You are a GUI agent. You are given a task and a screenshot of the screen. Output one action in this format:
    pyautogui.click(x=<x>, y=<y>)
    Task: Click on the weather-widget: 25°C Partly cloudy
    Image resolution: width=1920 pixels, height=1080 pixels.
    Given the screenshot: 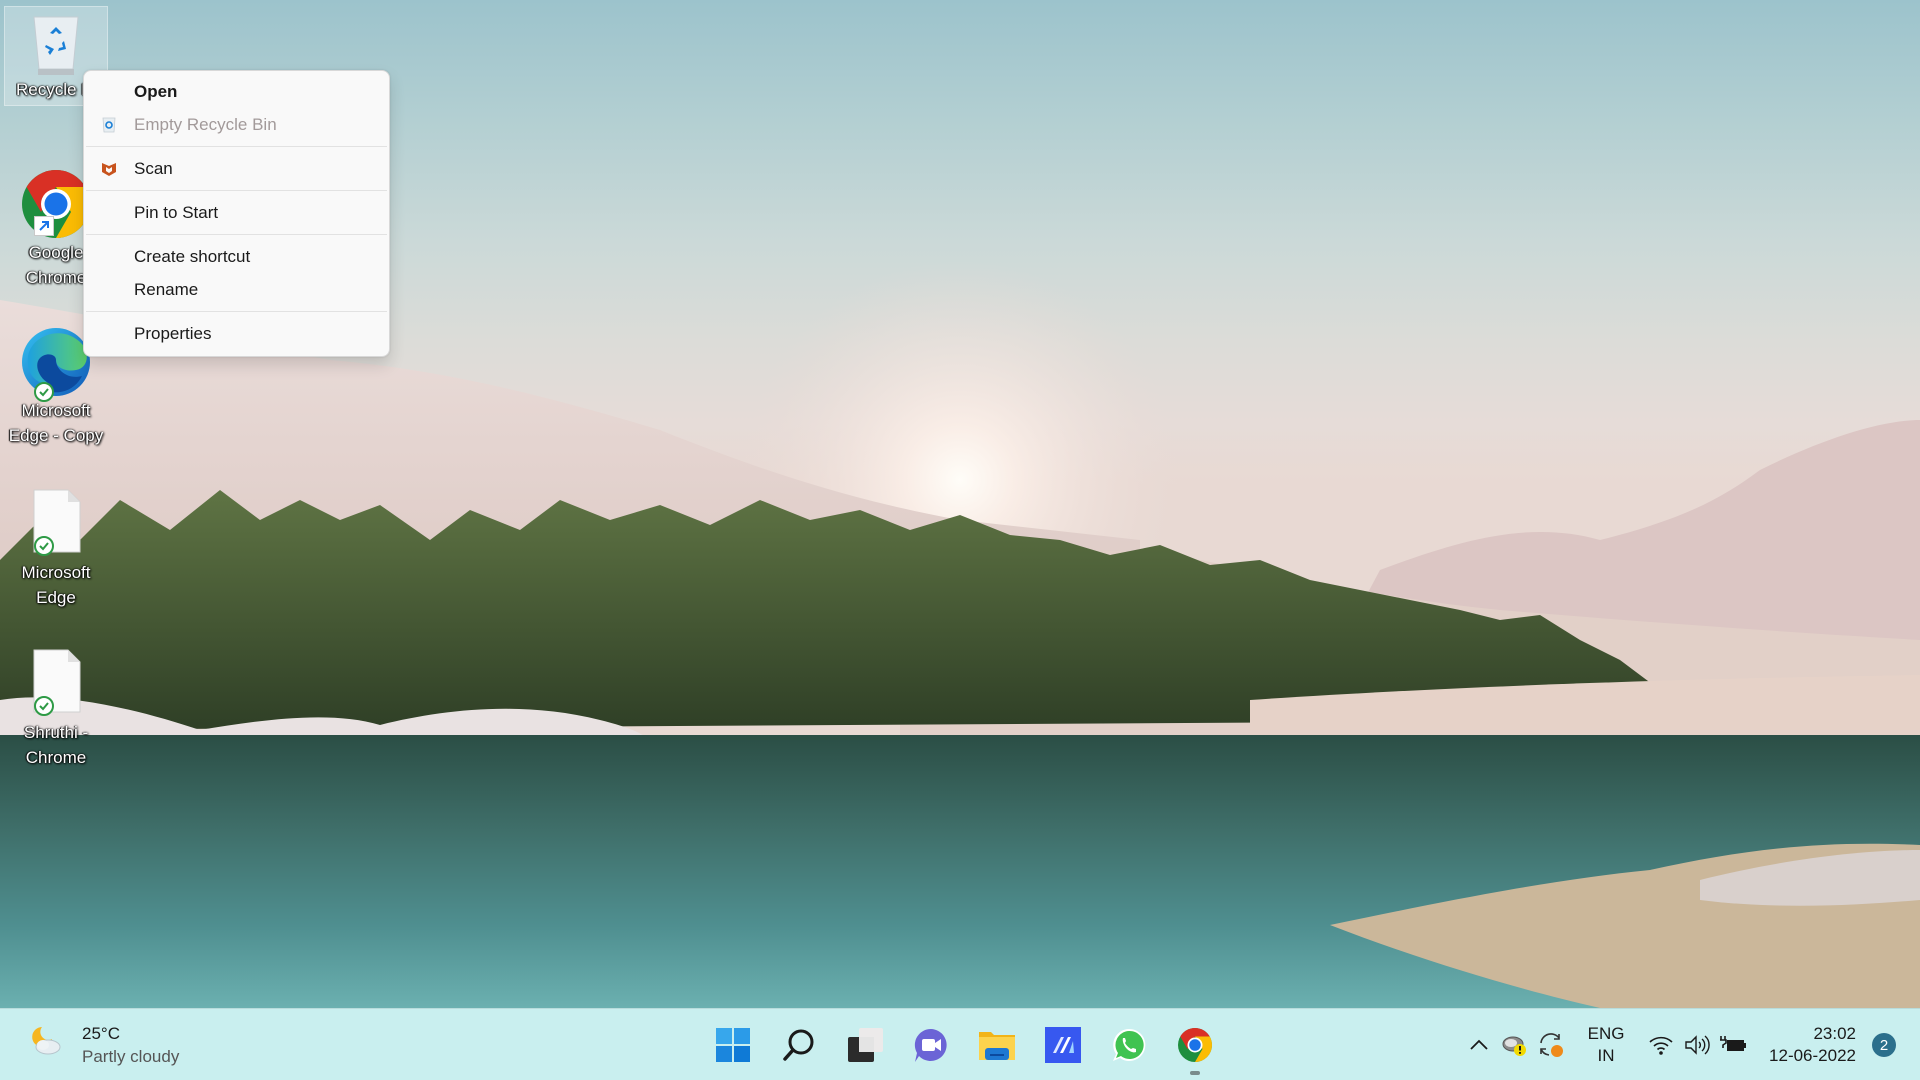 What is the action you would take?
    pyautogui.click(x=103, y=1046)
    